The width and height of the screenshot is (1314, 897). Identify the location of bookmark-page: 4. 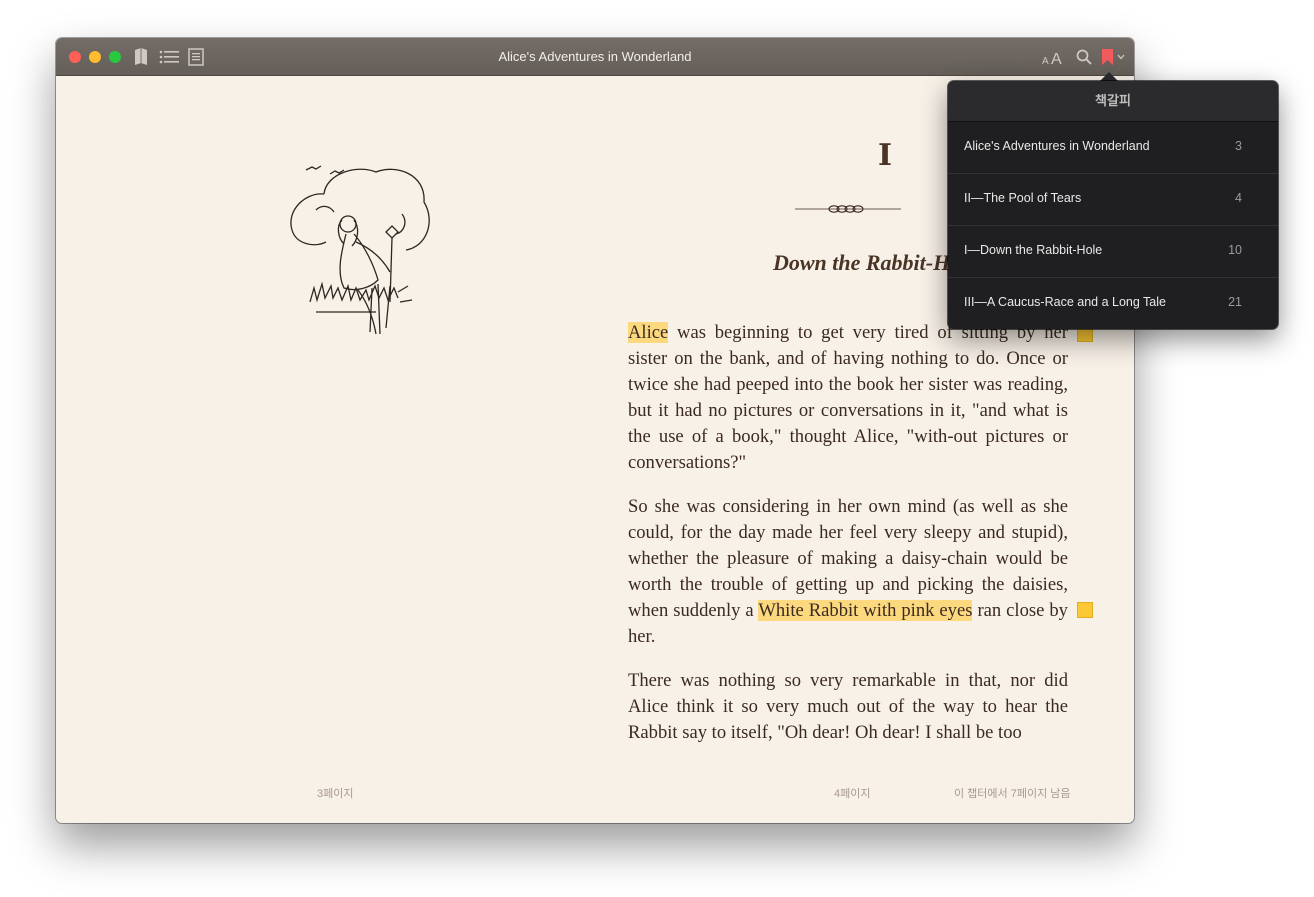
(1238, 198).